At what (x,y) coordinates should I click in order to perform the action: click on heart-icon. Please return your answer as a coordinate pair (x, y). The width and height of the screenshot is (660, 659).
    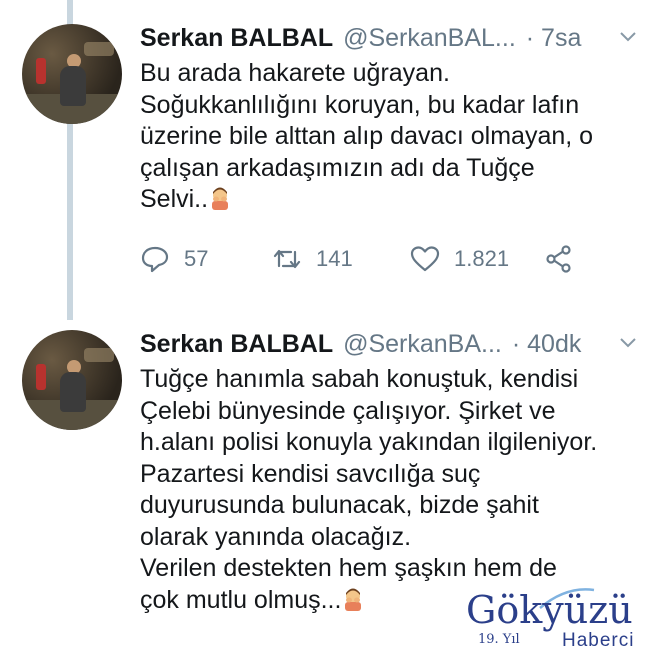
    Looking at the image, I should click on (425, 259).